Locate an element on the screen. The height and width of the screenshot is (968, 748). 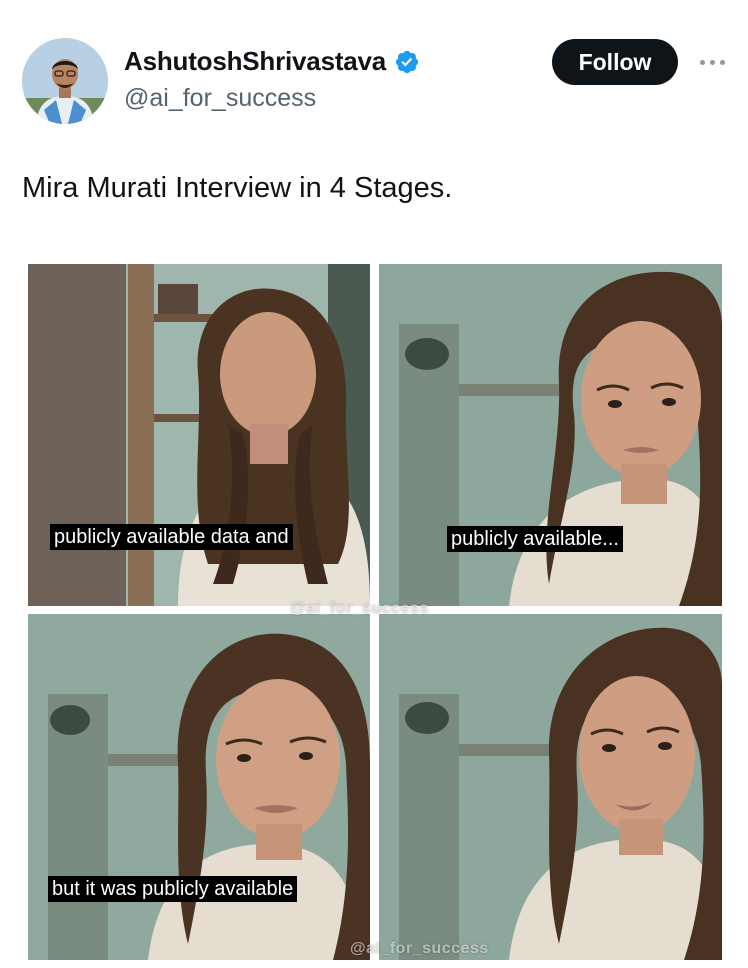
author-name-row: AshutoshShrivastava is located at coordinates (272, 61).